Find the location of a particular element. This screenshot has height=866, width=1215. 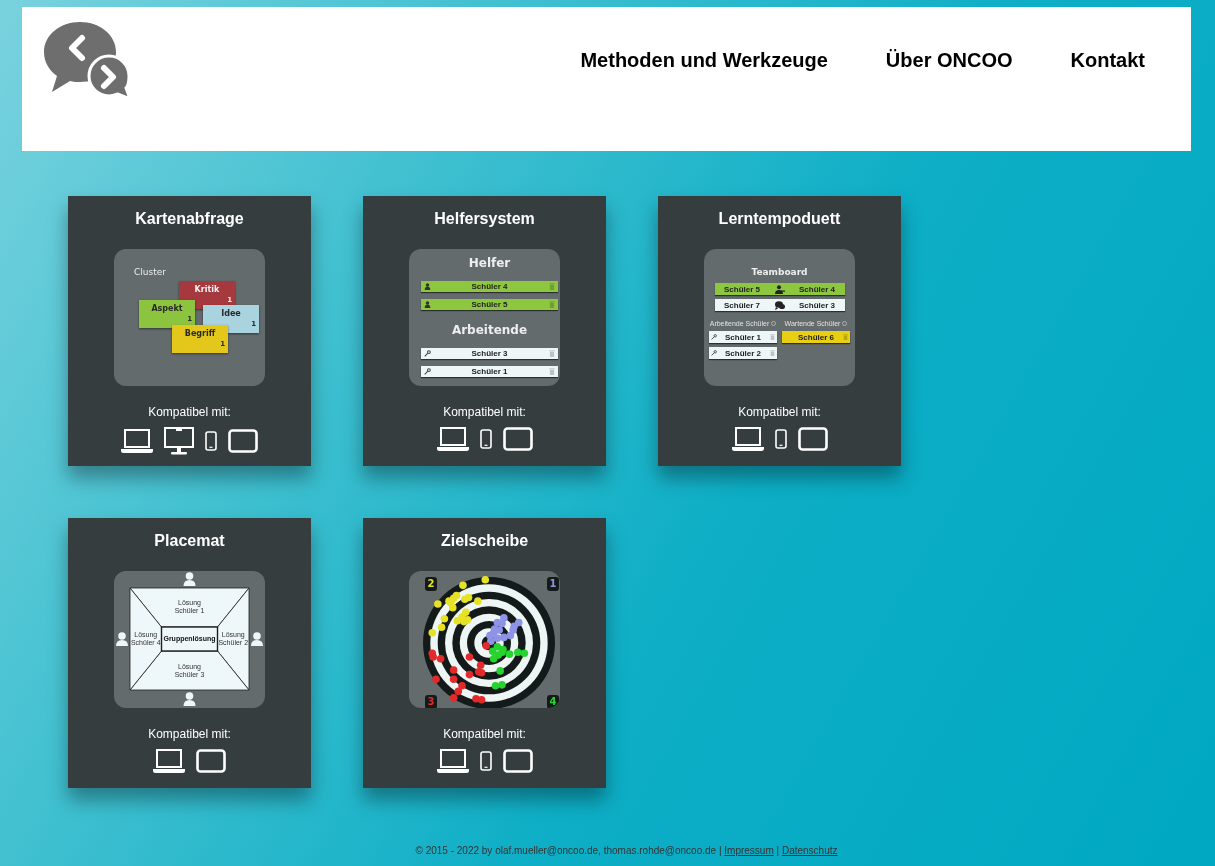

section-heading: Helfer is located at coordinates (489, 263).